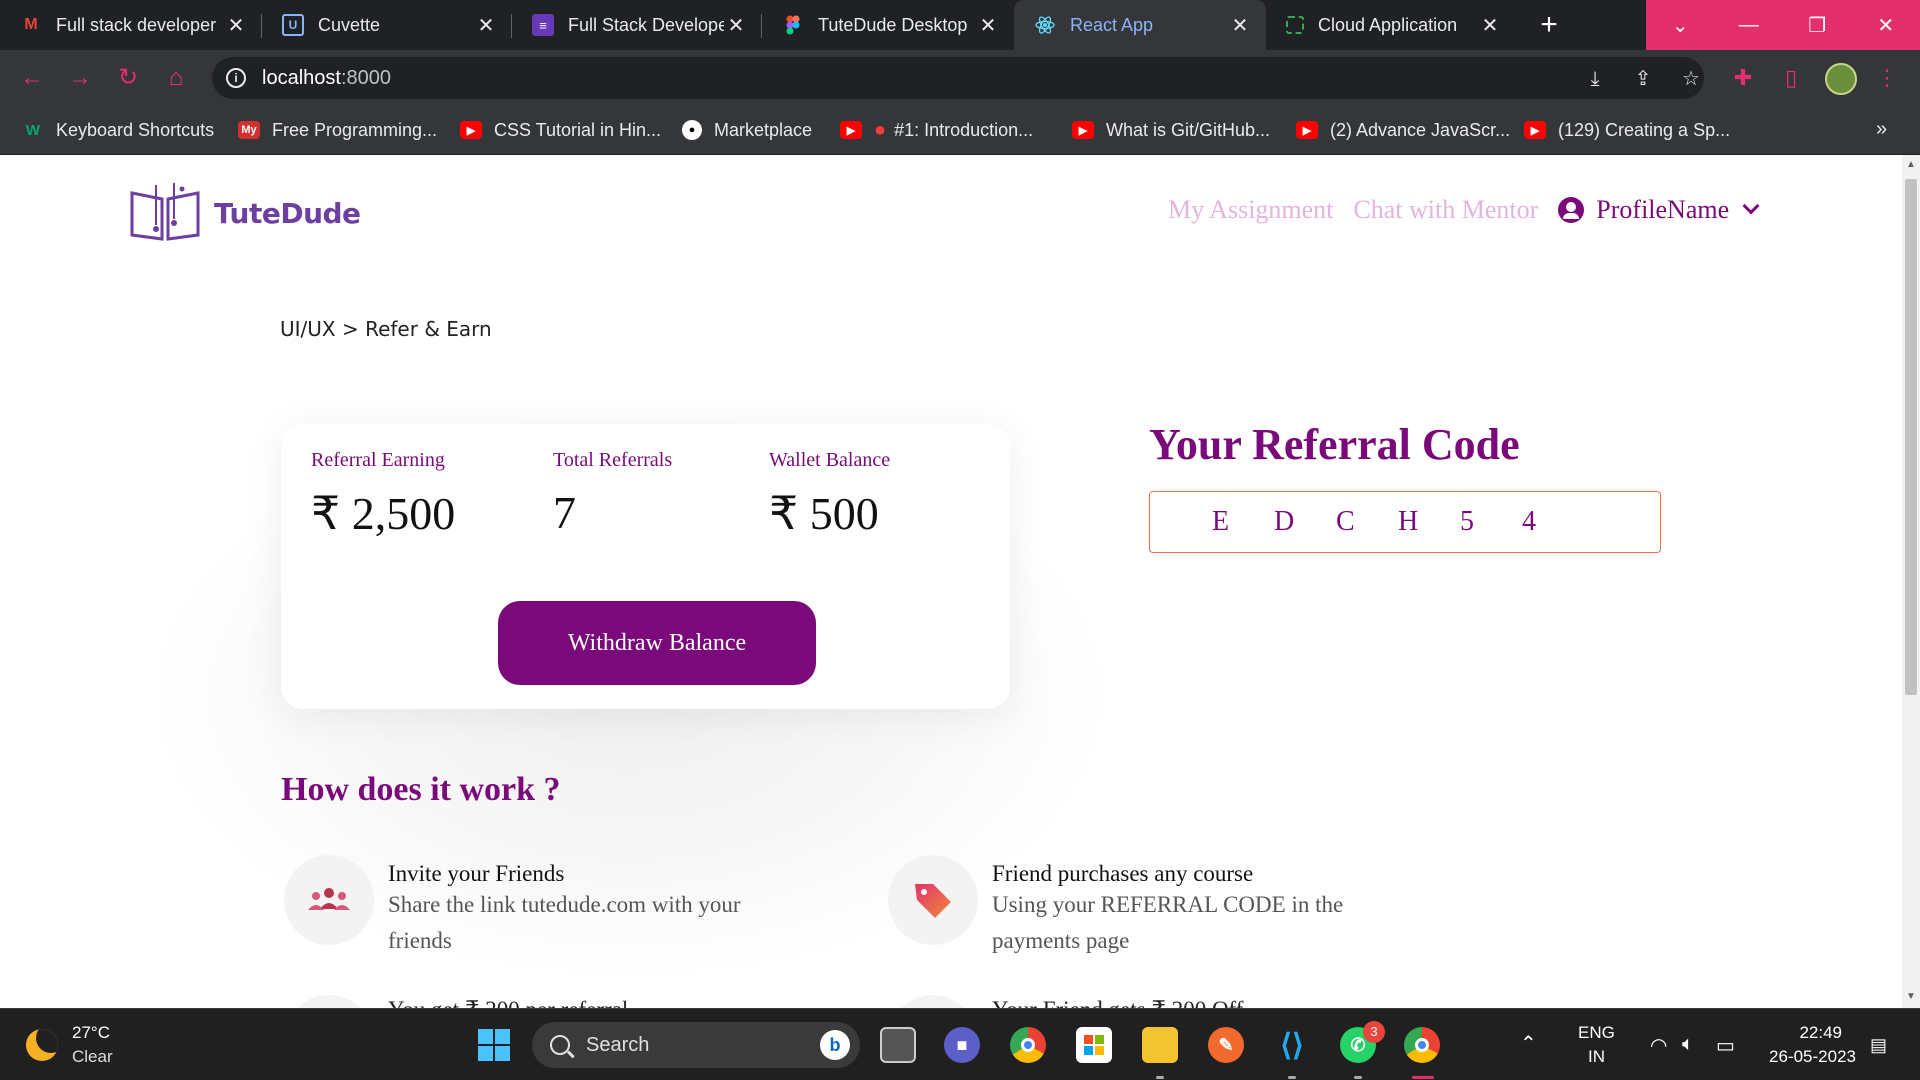 The height and width of the screenshot is (1080, 1920). Describe the element at coordinates (1529, 521) in the screenshot. I see `referral-code-char: 4` at that location.